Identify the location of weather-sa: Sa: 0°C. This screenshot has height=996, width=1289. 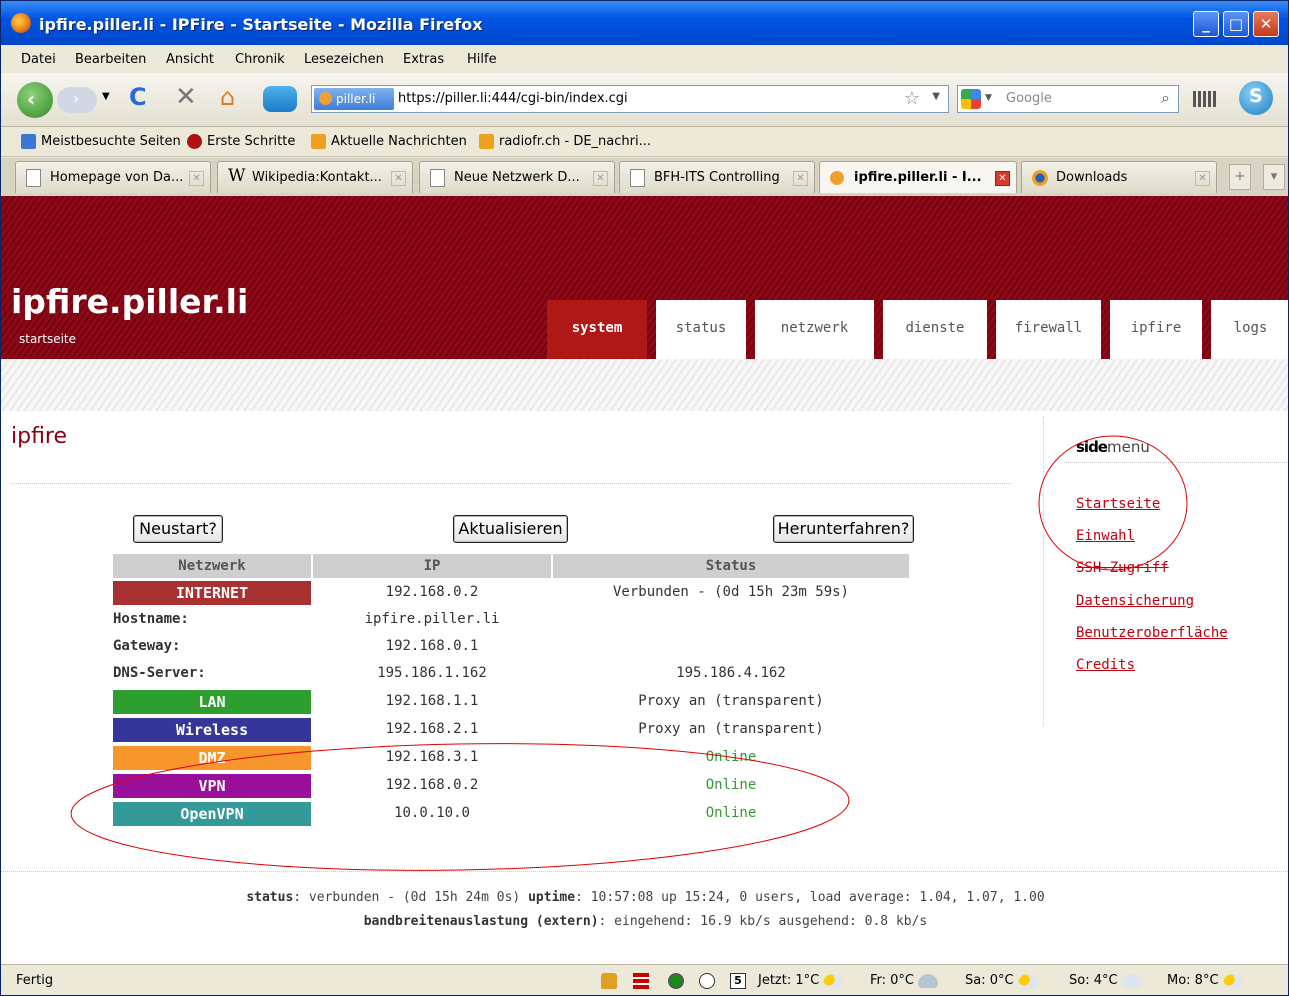
(1001, 980).